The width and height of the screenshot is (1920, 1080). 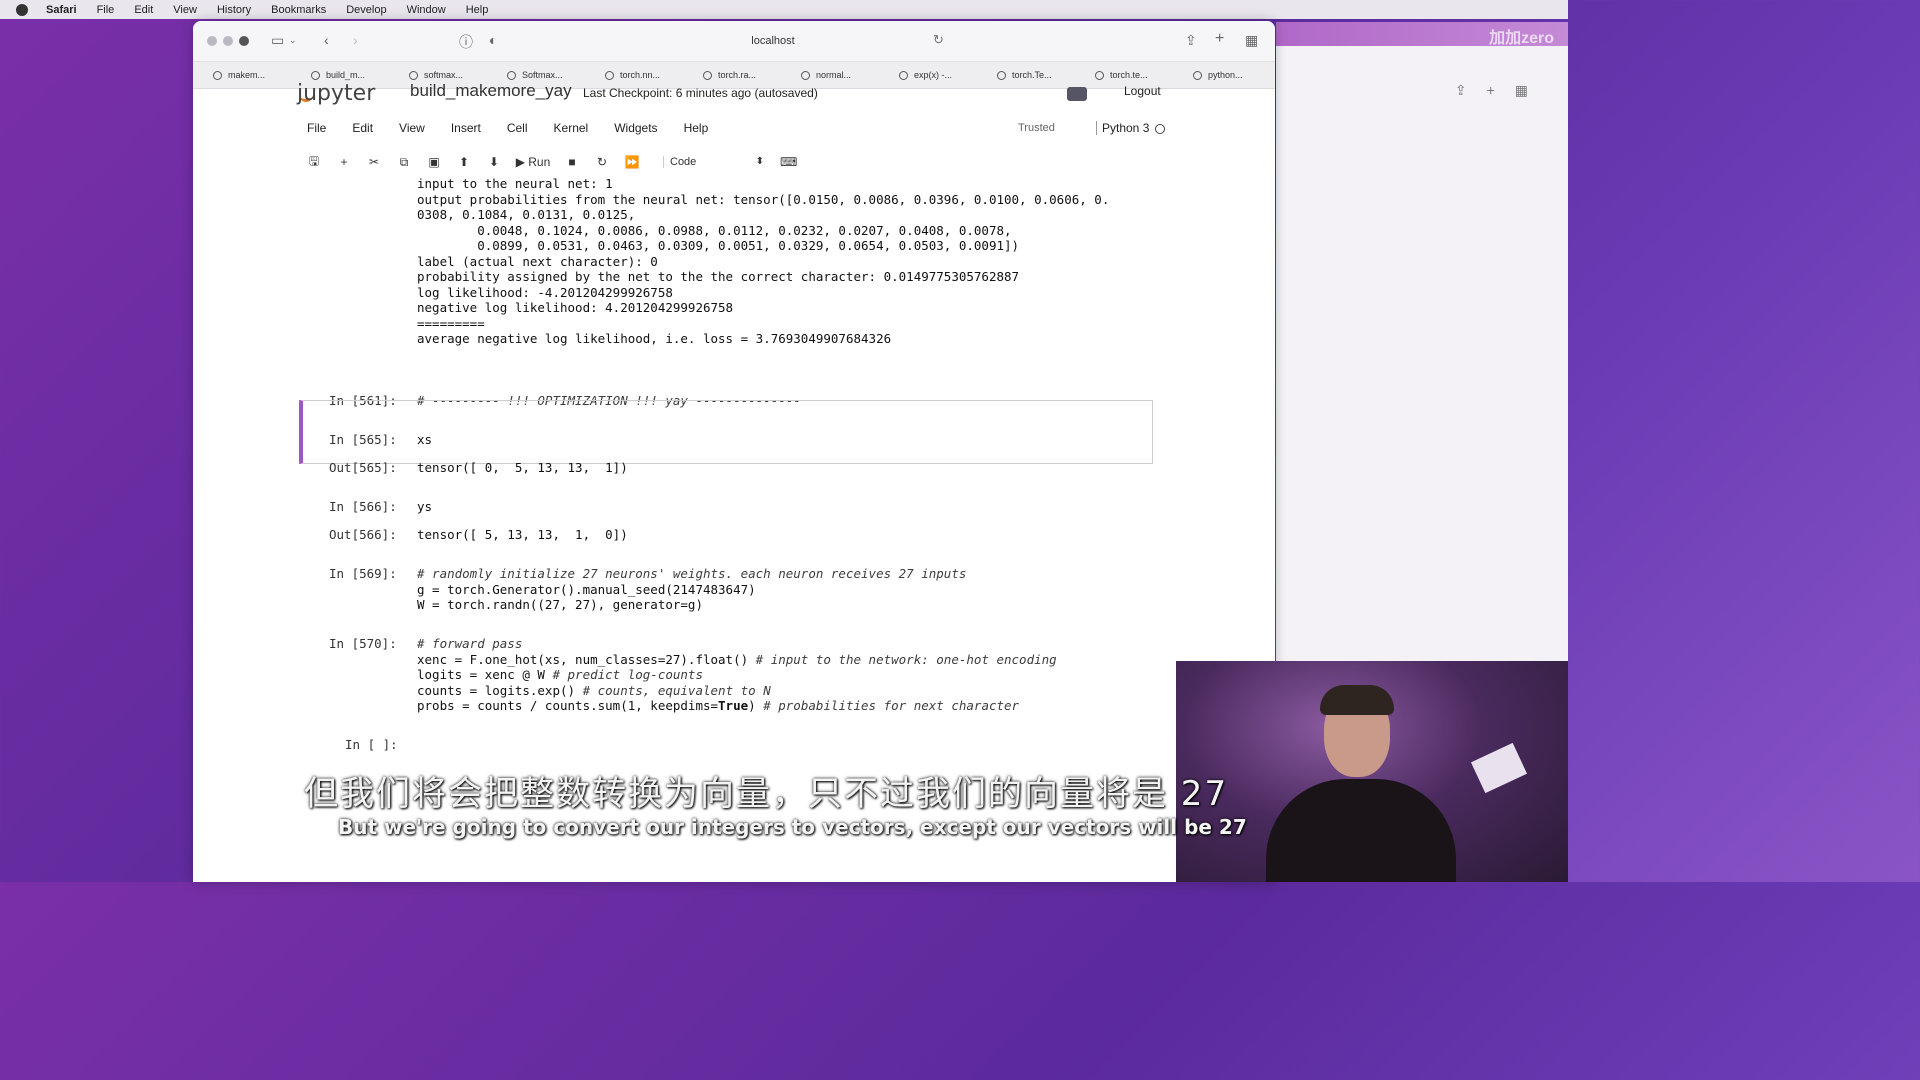 I want to click on out-prompt: Out[565]:, so click(x=363, y=467).